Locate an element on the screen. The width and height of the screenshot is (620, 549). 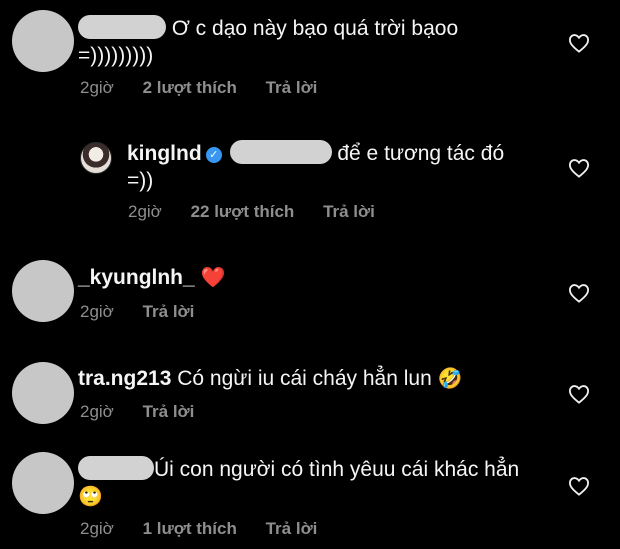
rofl-emoji: 🤣 is located at coordinates (450, 379).